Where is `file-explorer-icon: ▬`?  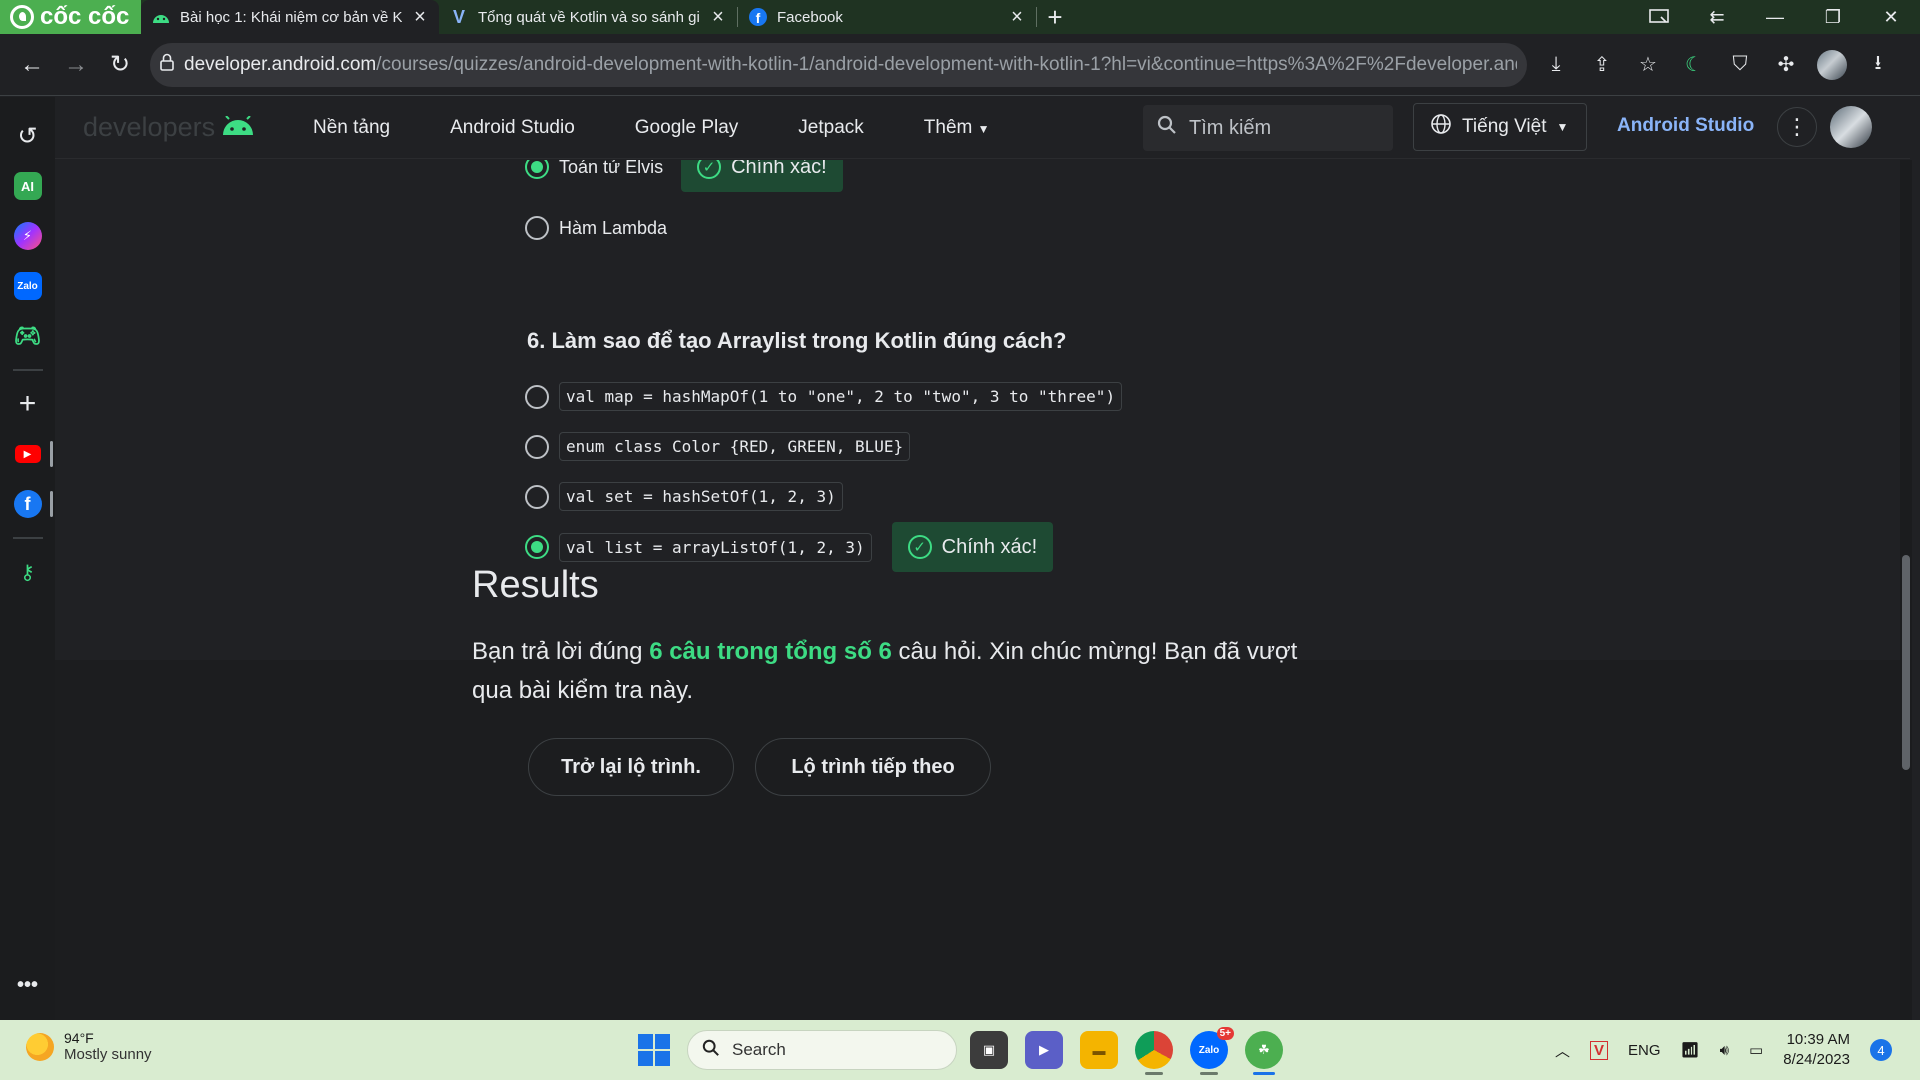 file-explorer-icon: ▬ is located at coordinates (1099, 1050).